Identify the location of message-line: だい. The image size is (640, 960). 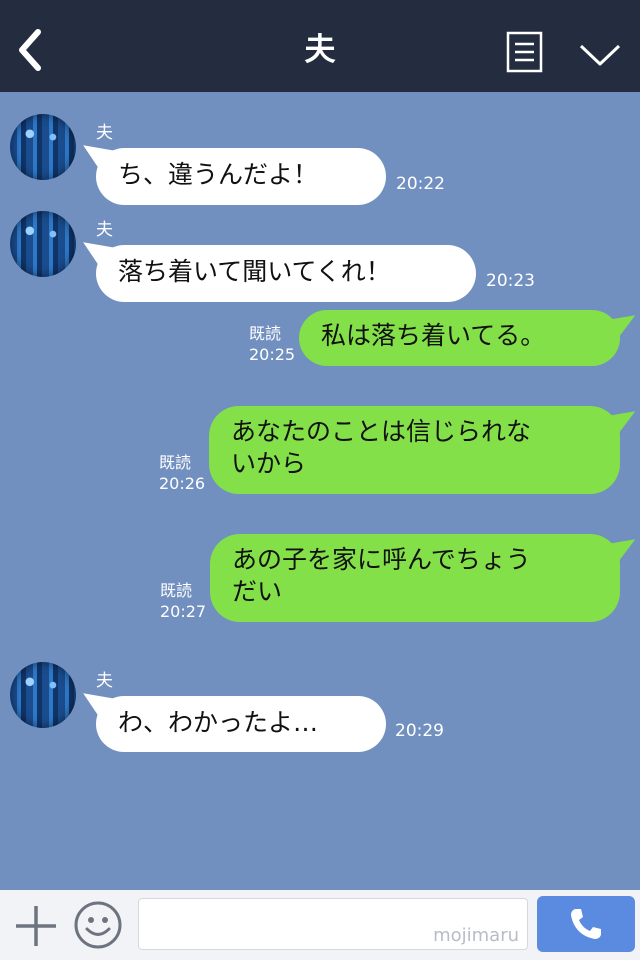
(257, 591).